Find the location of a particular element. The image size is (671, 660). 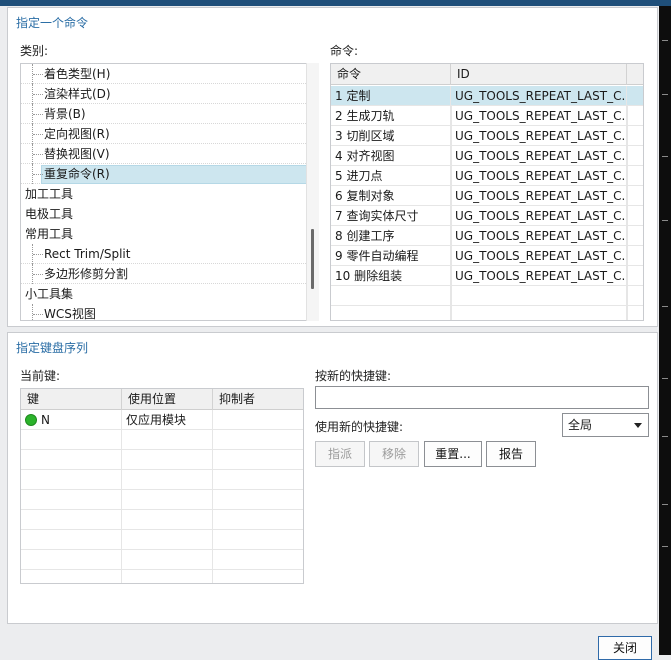

scope-dropdown: 全局 is located at coordinates (605, 425).